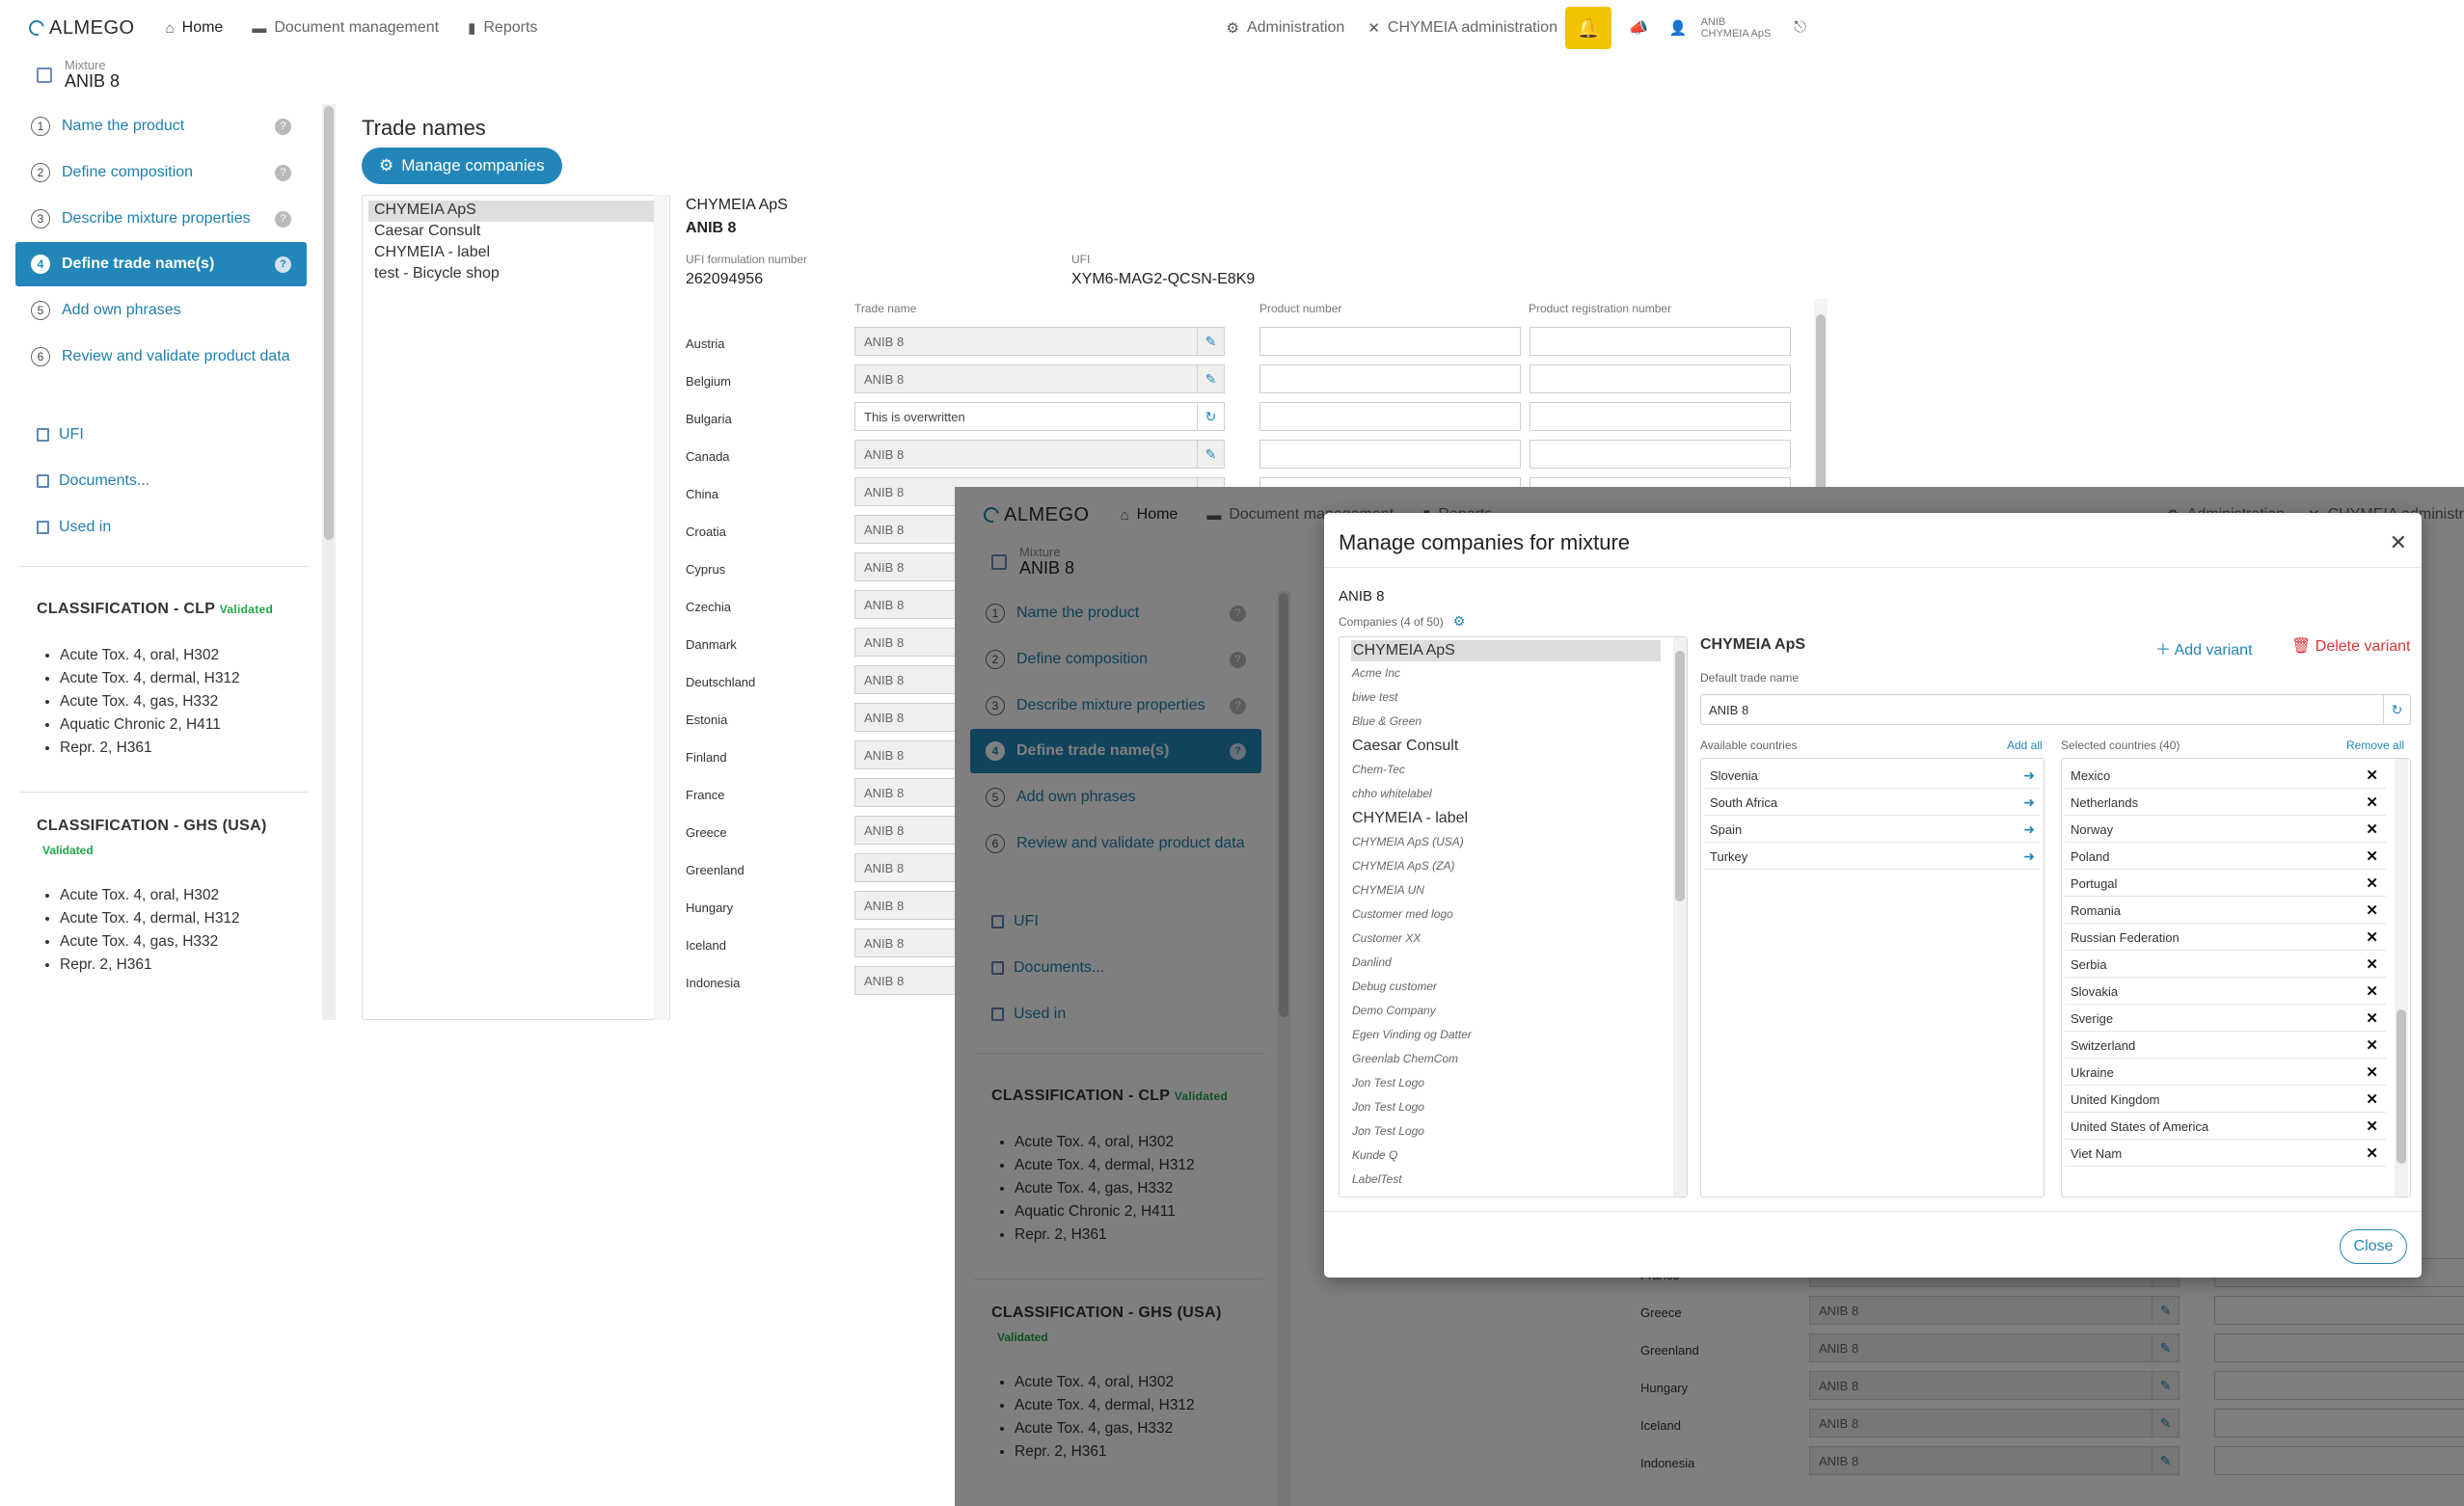  I want to click on list-item: Kunde Q, so click(1513, 1155).